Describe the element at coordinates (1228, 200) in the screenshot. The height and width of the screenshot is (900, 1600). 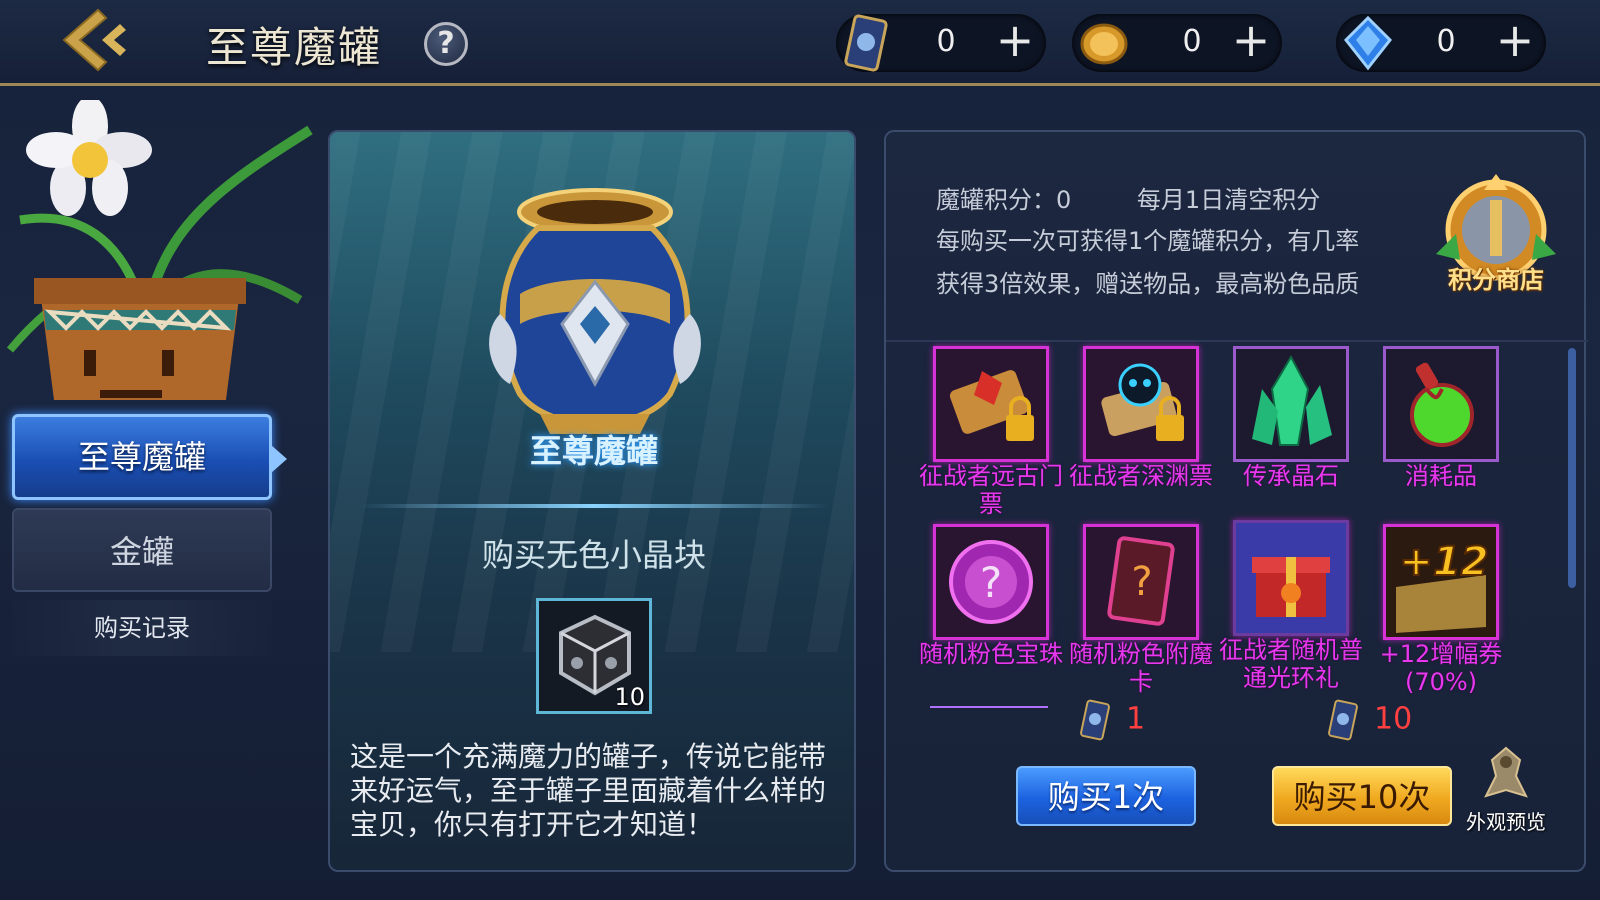
I see `points-reset-note: 每月1日清空积分` at that location.